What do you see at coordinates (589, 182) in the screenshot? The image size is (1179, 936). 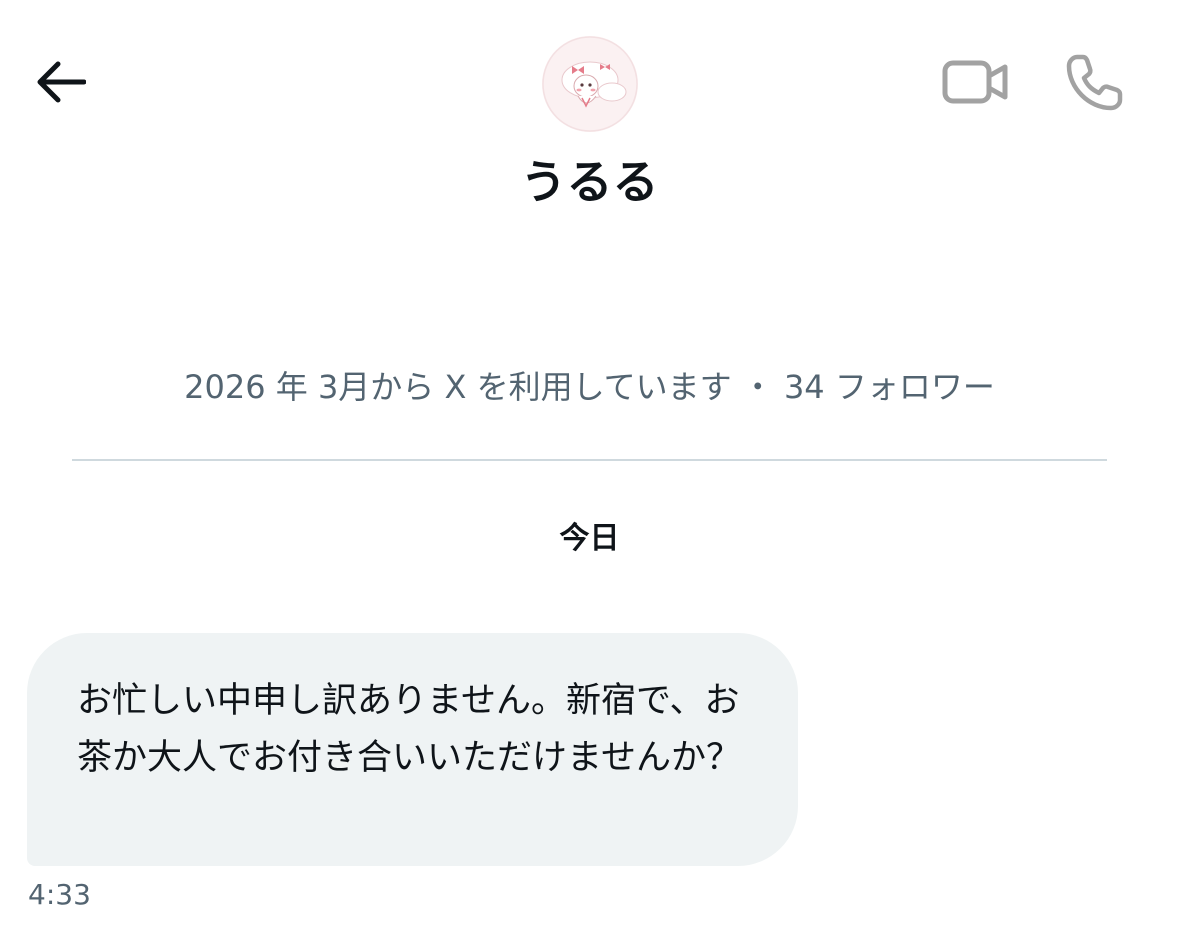 I see `display-name: うるる` at bounding box center [589, 182].